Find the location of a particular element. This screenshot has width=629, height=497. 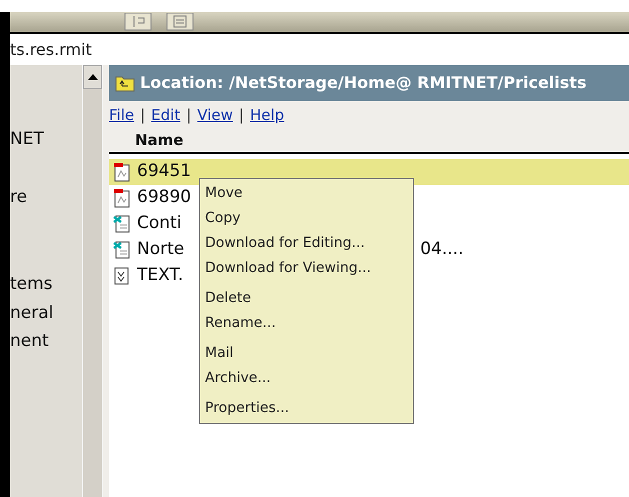

file-name: TEXT. is located at coordinates (160, 276).